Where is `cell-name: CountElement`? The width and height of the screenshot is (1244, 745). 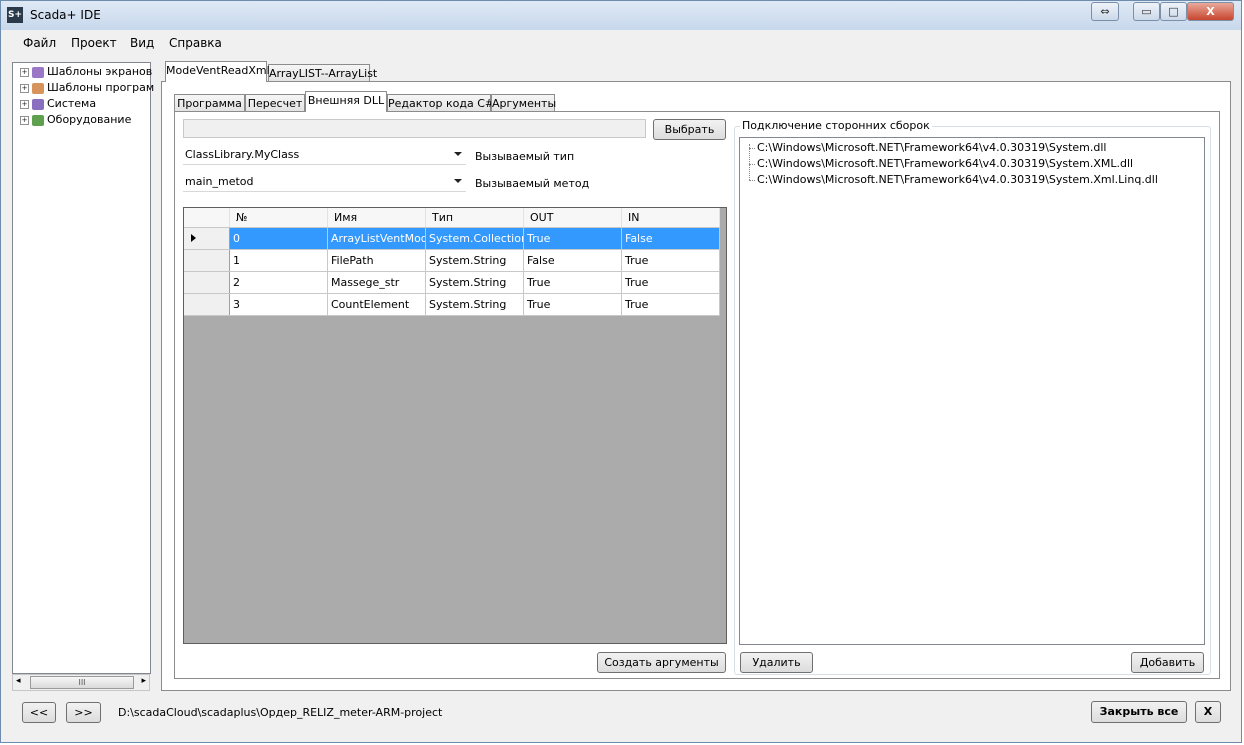 cell-name: CountElement is located at coordinates (376, 304).